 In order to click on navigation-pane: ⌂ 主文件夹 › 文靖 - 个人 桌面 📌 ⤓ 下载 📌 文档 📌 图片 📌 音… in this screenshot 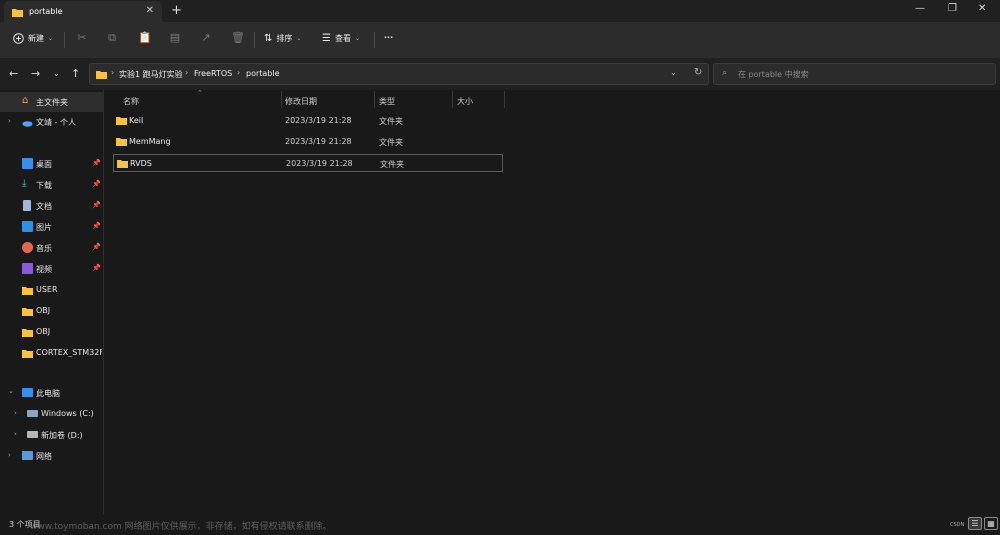, I will do `click(52, 302)`.